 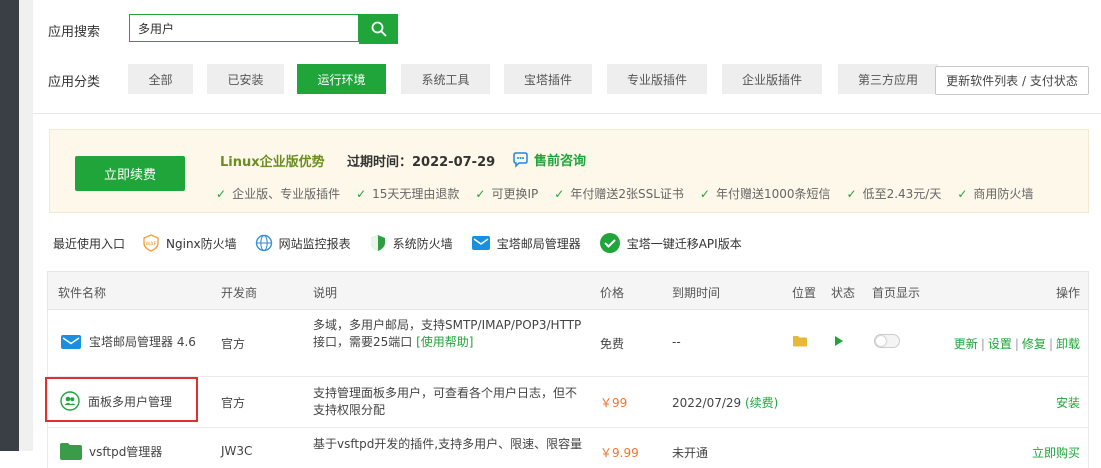 What do you see at coordinates (74, 82) in the screenshot?
I see `category-label: 应用分类` at bounding box center [74, 82].